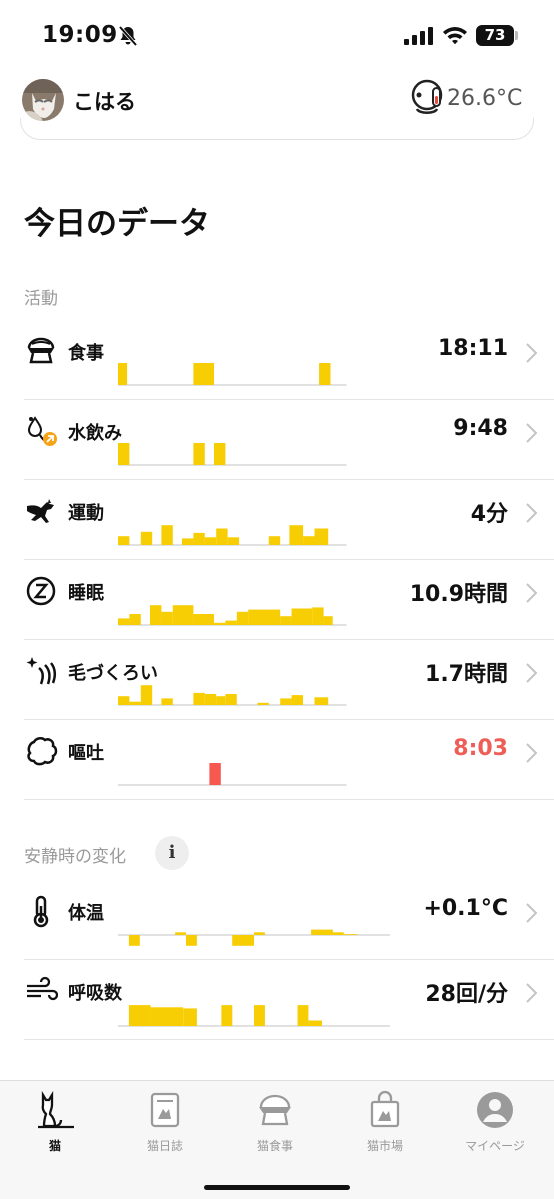 This screenshot has height=1199, width=554. What do you see at coordinates (40, 511) in the screenshot?
I see `running-cat-icon` at bounding box center [40, 511].